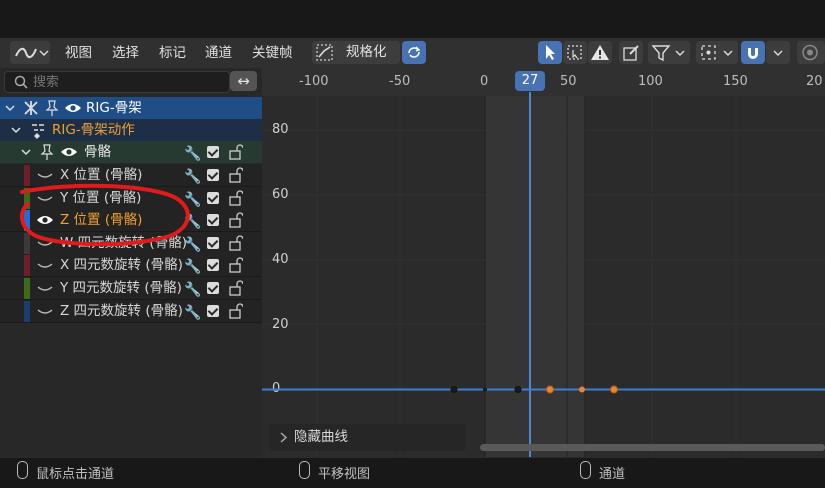 This screenshot has height=488, width=825. I want to click on editor-header: 视图 选择 标记 通道 关键帧 规格化, so click(412, 53).